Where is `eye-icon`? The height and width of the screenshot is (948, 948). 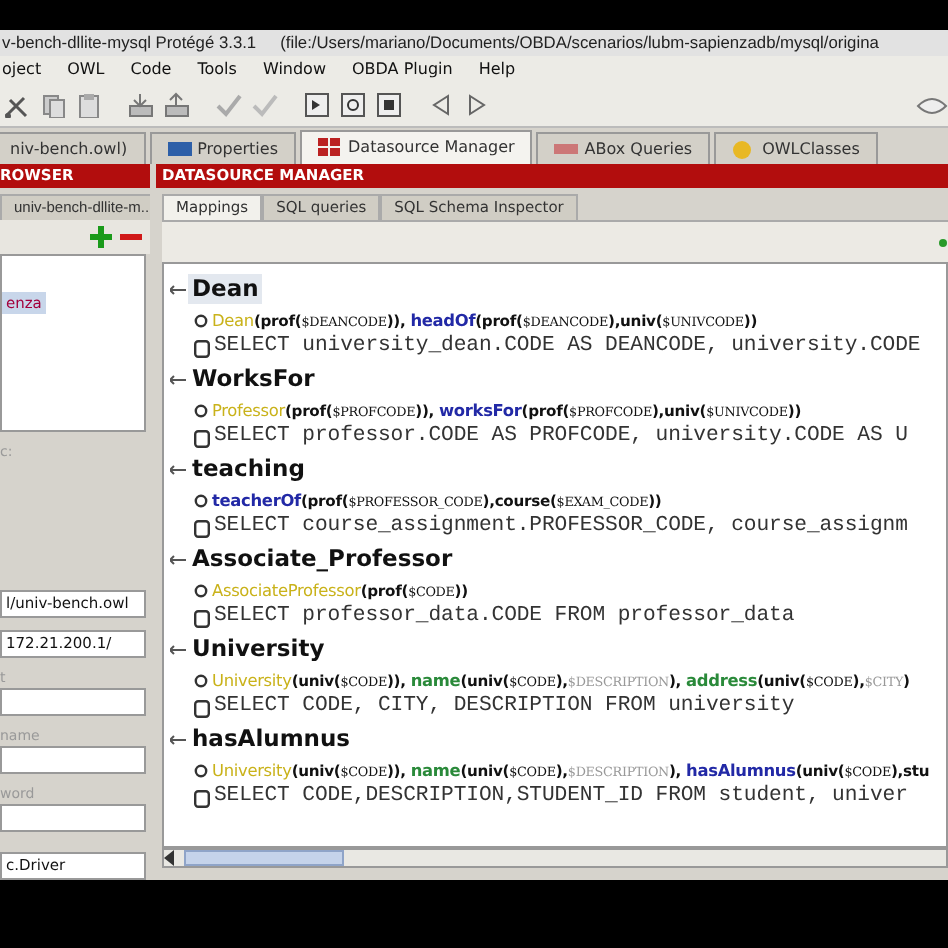
eye-icon is located at coordinates (932, 105).